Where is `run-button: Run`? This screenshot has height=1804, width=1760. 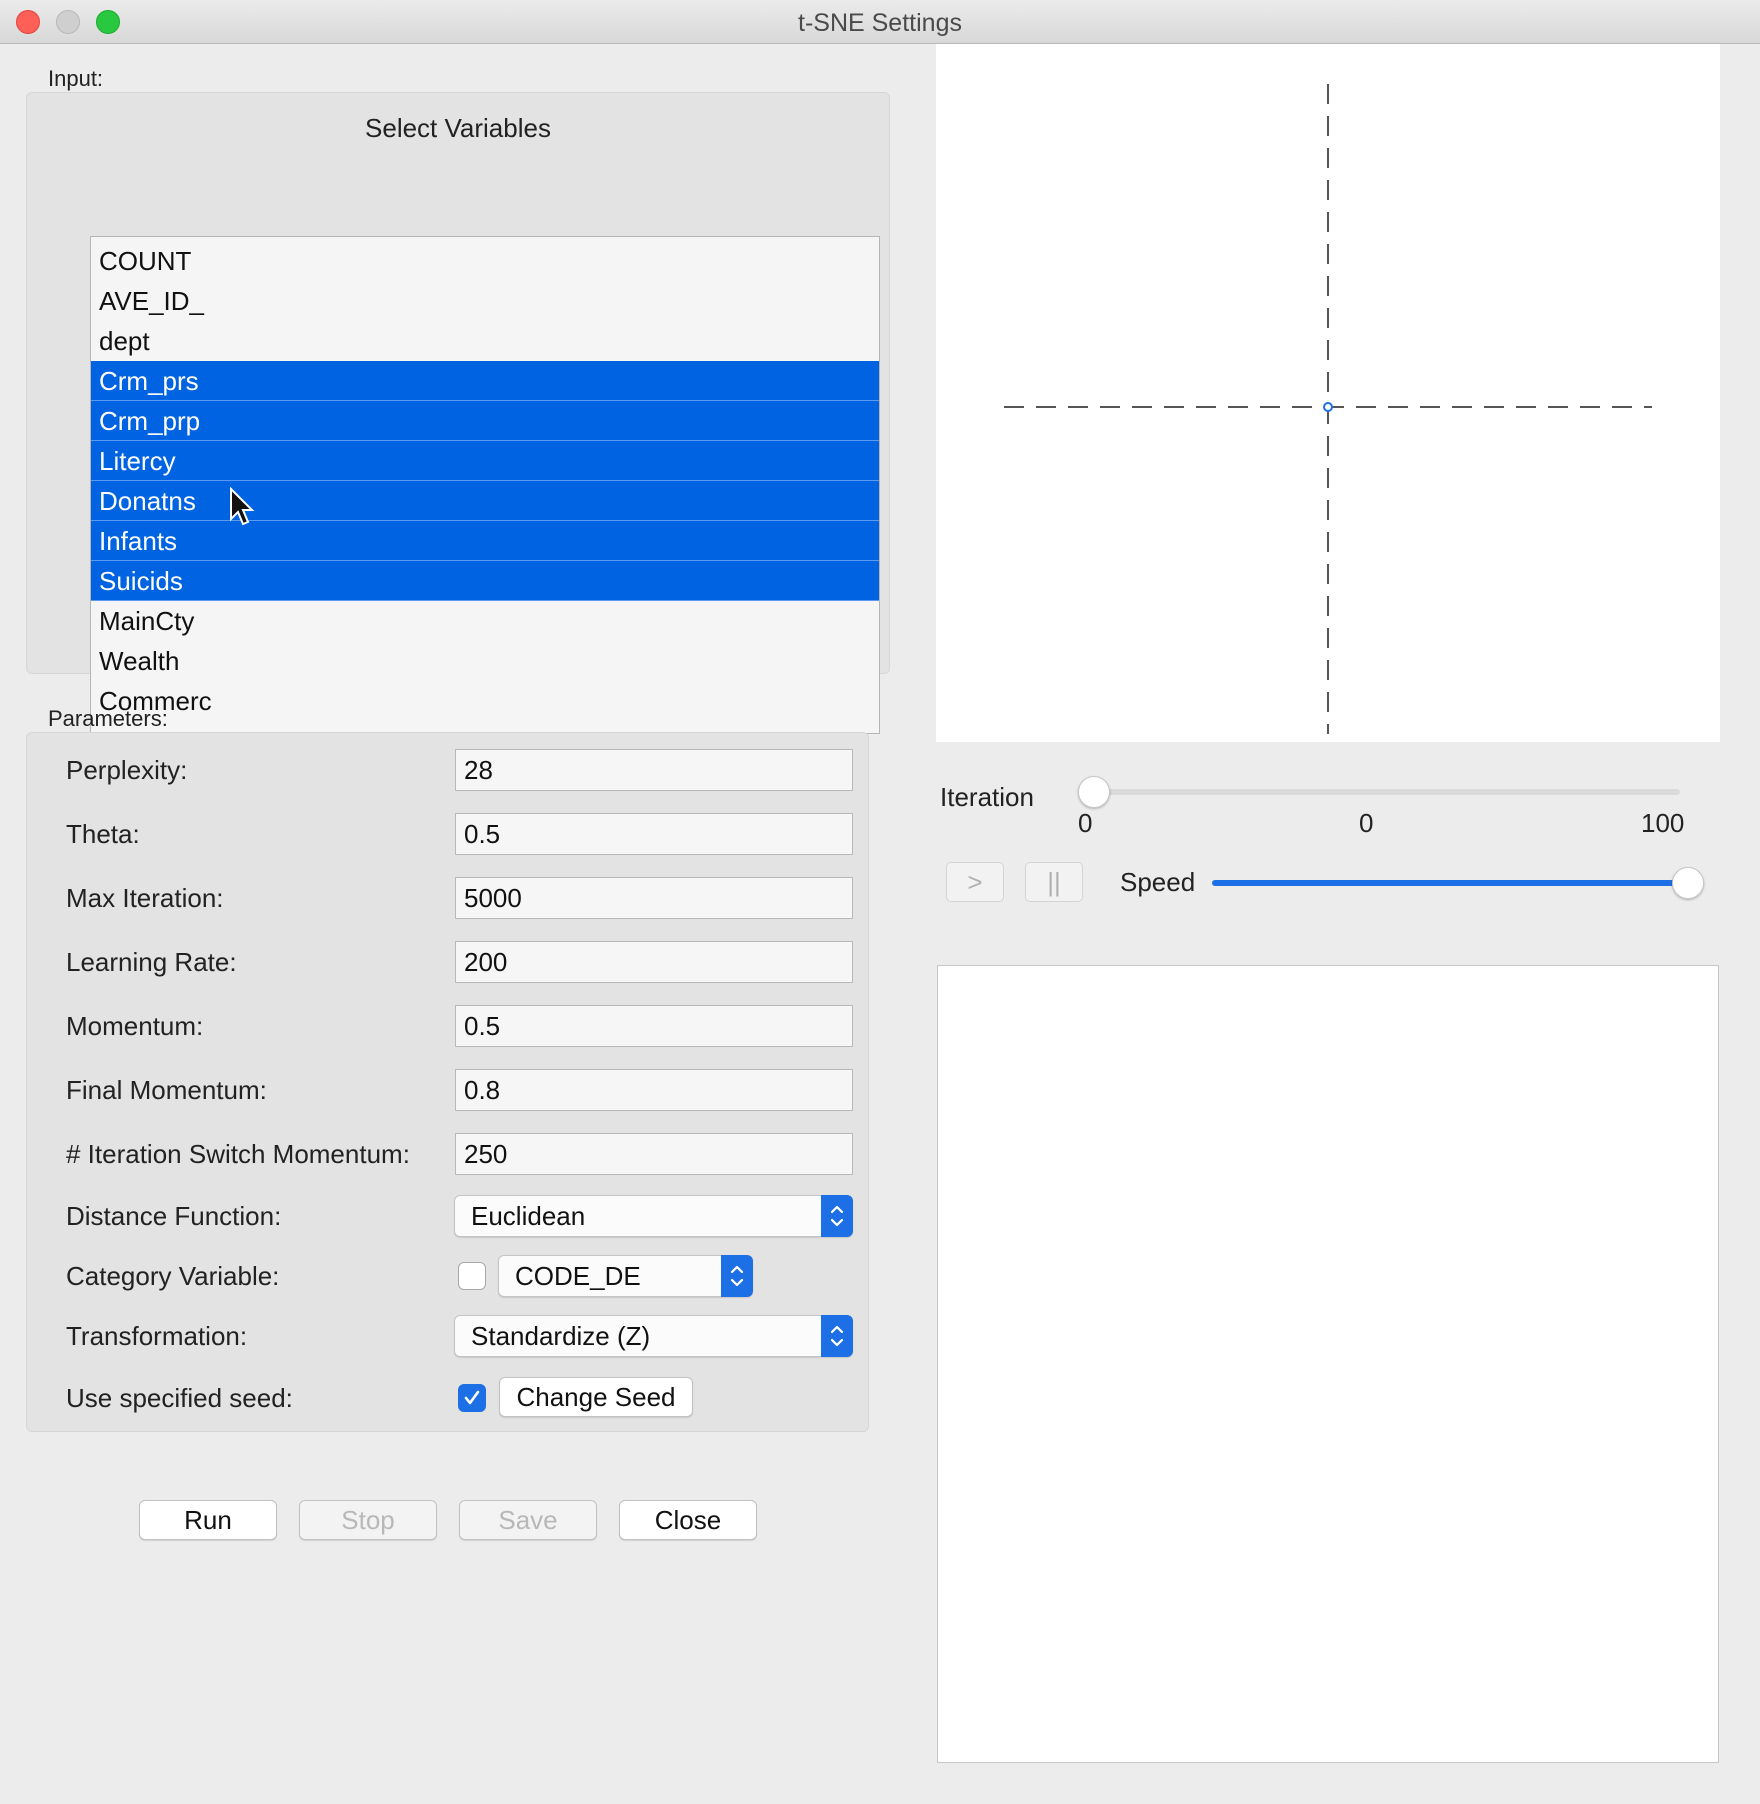 run-button: Run is located at coordinates (208, 1520).